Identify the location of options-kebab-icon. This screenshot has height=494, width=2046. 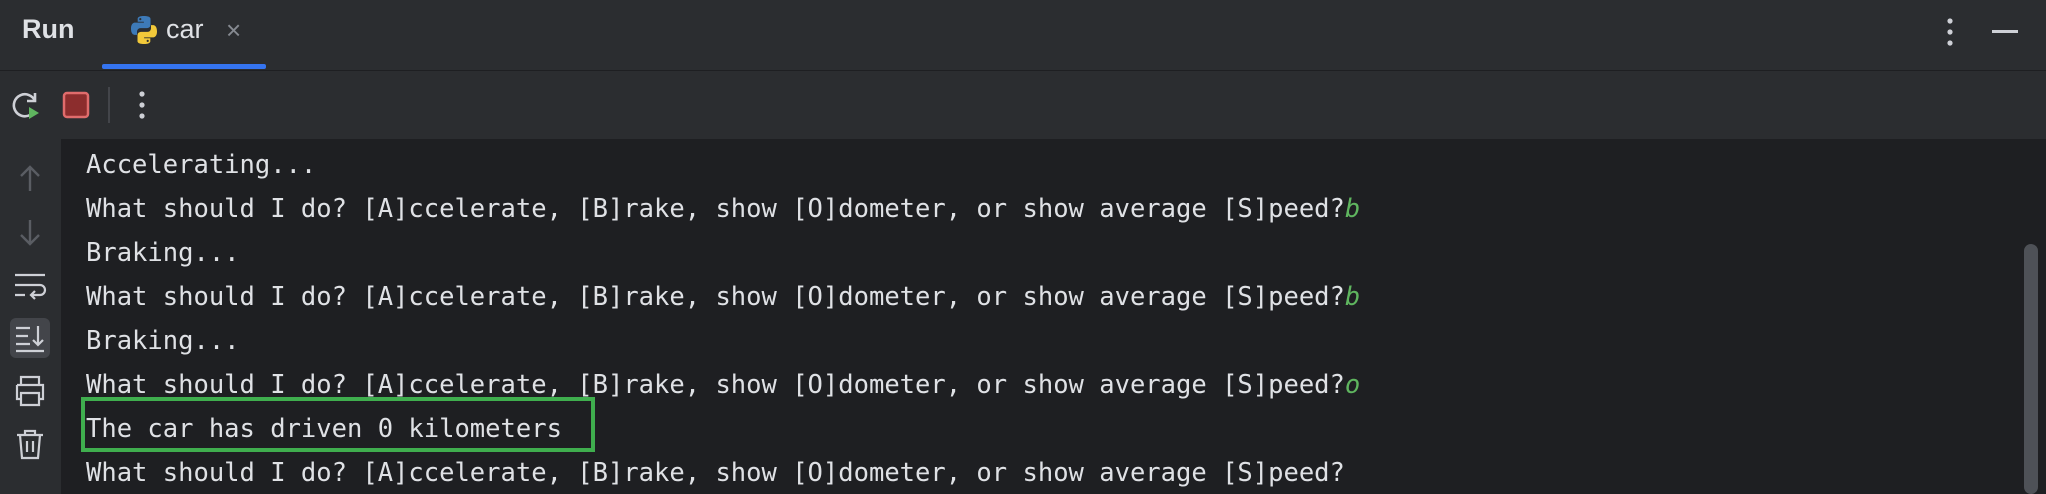
(1950, 32).